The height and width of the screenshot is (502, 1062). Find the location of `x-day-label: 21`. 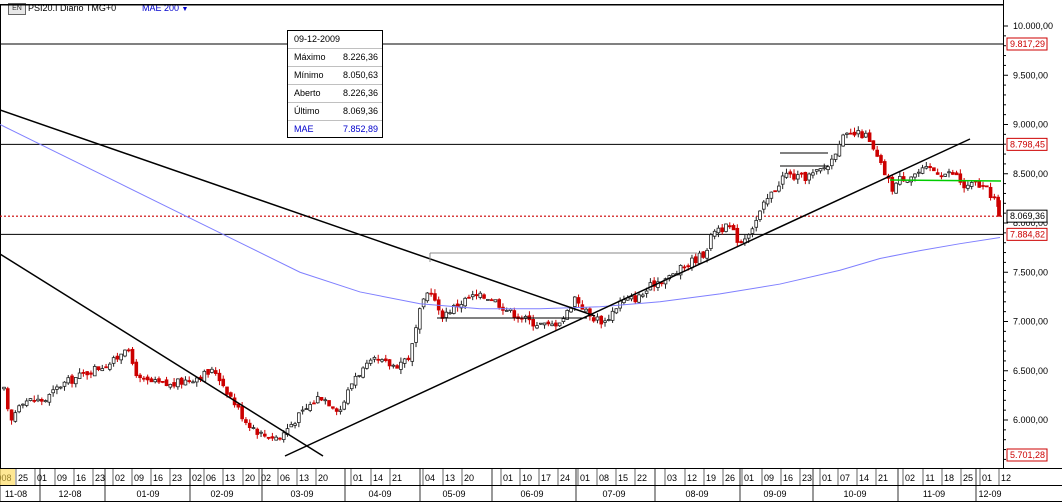

x-day-label: 21 is located at coordinates (883, 478).